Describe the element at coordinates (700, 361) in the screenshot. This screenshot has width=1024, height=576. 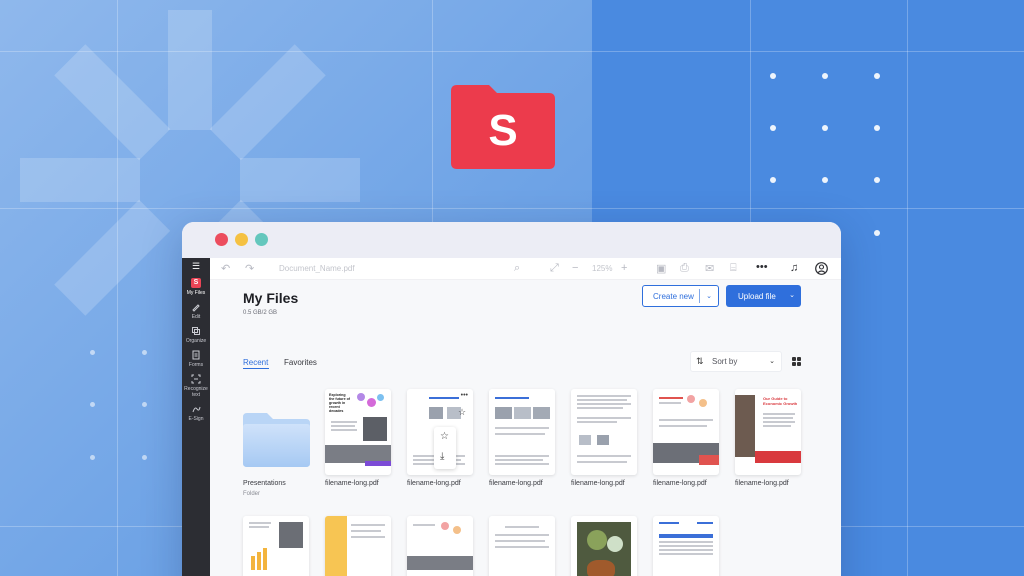
I see `sort-icon: ⇅` at that location.